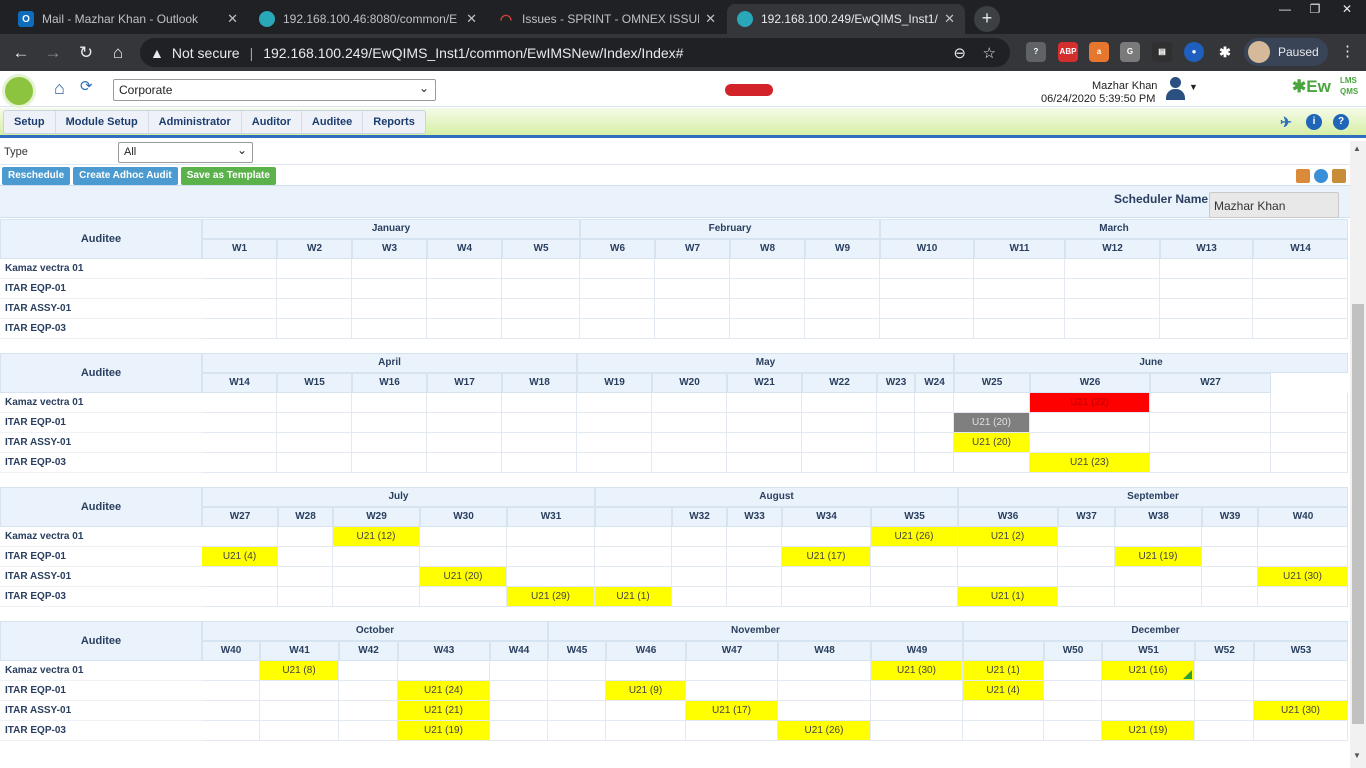 The width and height of the screenshot is (1366, 768). Describe the element at coordinates (1008, 597) in the screenshot. I see `audit-event: U21 (1)` at that location.